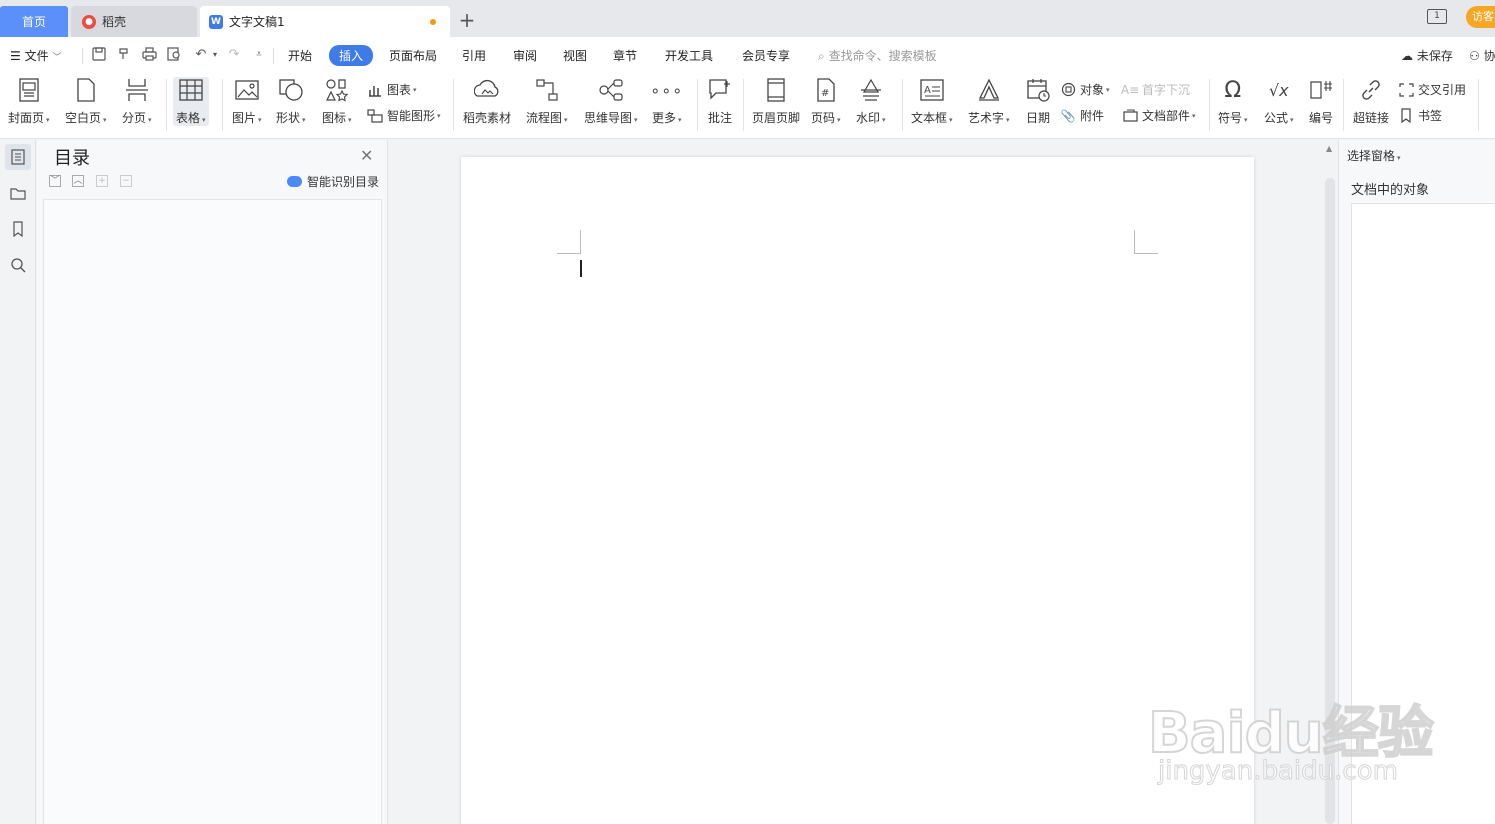 Image resolution: width=1495 pixels, height=824 pixels. I want to click on file-menu: ☰ 文件 ﹀, so click(35, 55).